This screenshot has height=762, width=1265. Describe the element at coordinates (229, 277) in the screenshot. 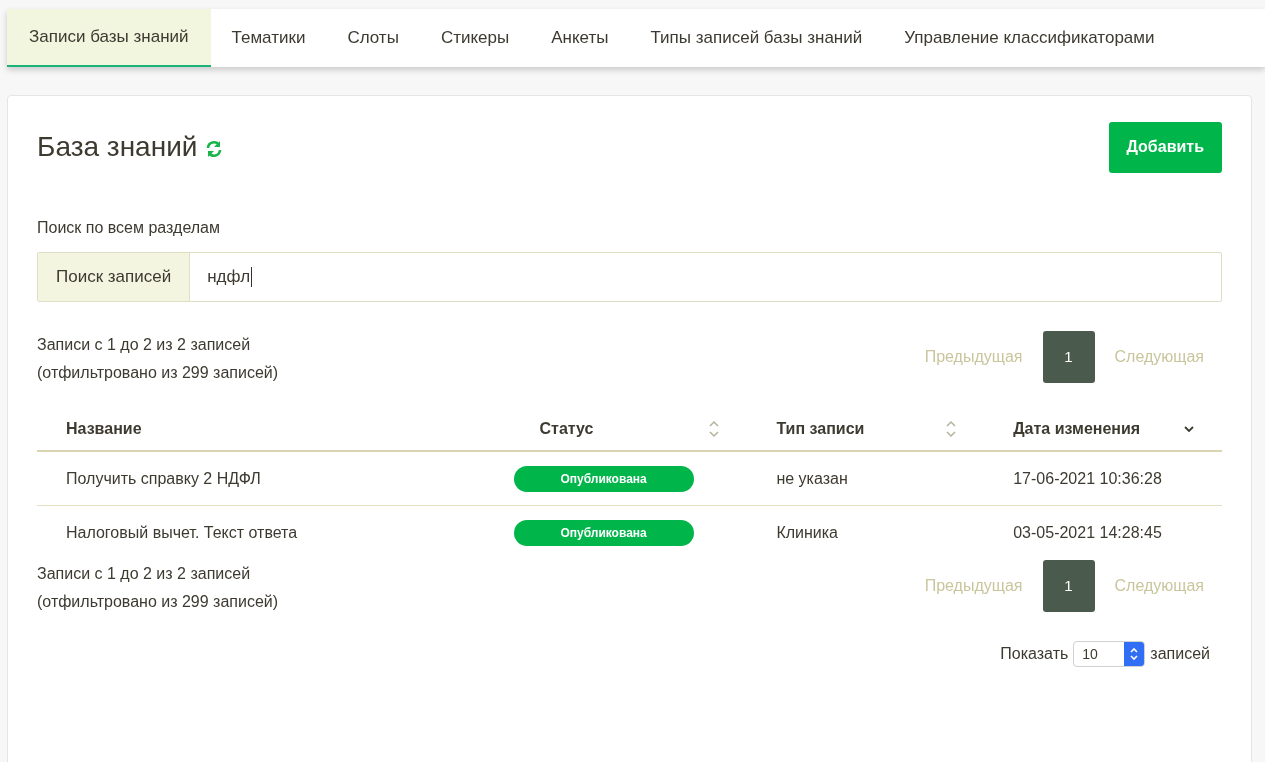

I see `search-value: ндфл` at that location.